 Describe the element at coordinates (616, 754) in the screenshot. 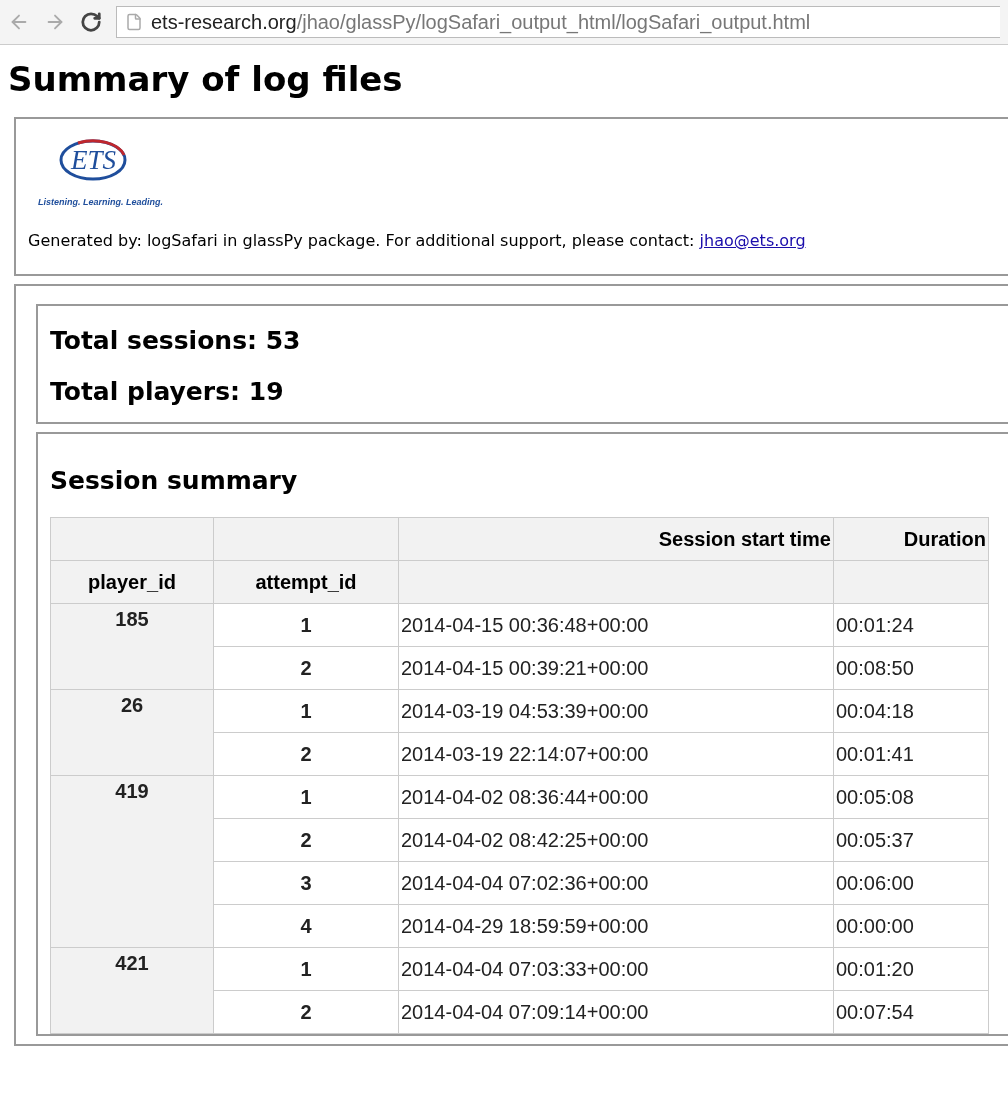

I see `table-cell: 2014-03-19 22:14:07+00:00` at that location.